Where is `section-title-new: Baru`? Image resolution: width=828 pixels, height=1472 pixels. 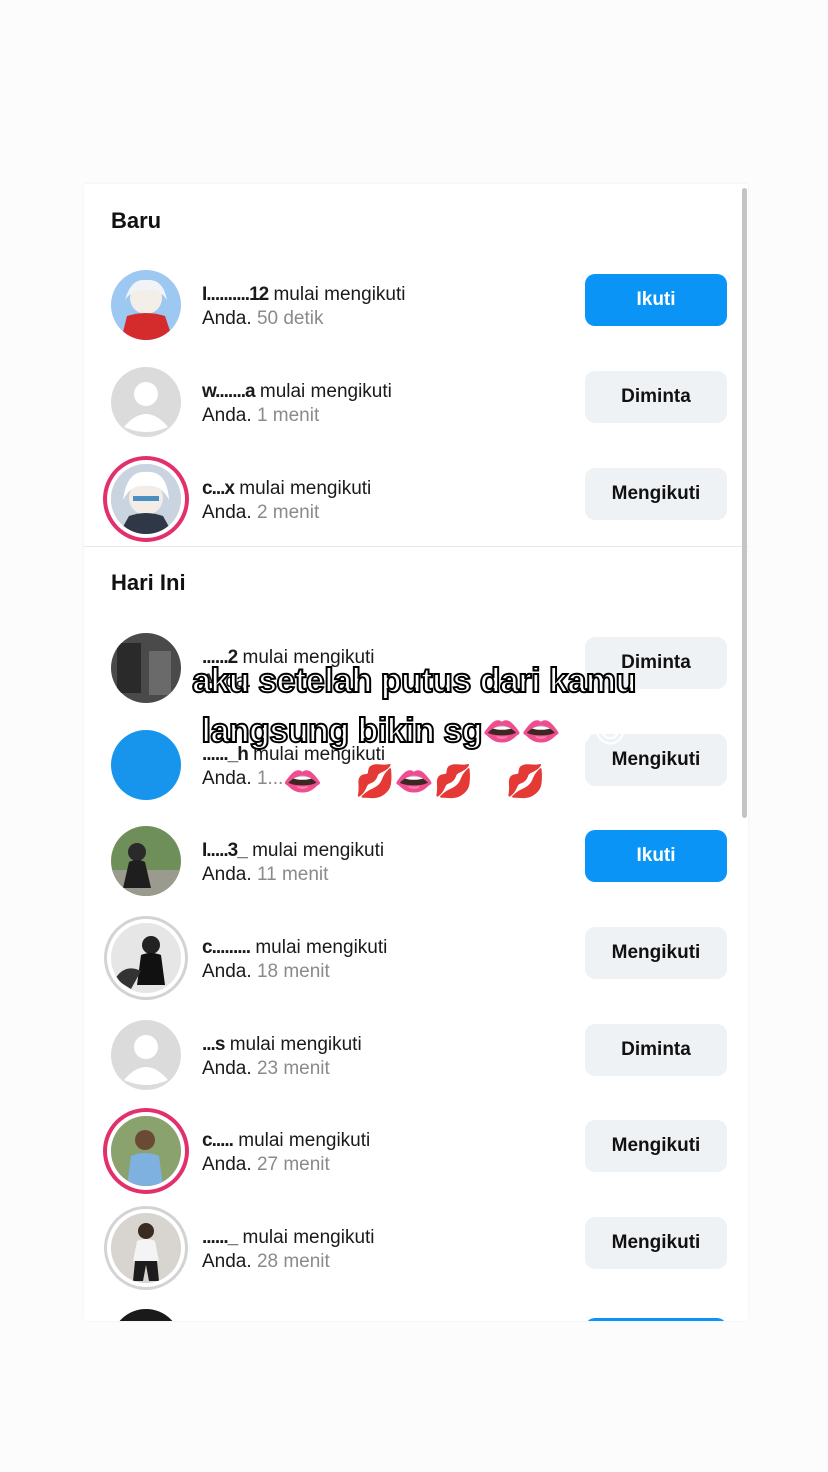
section-title-new: Baru is located at coordinates (136, 220).